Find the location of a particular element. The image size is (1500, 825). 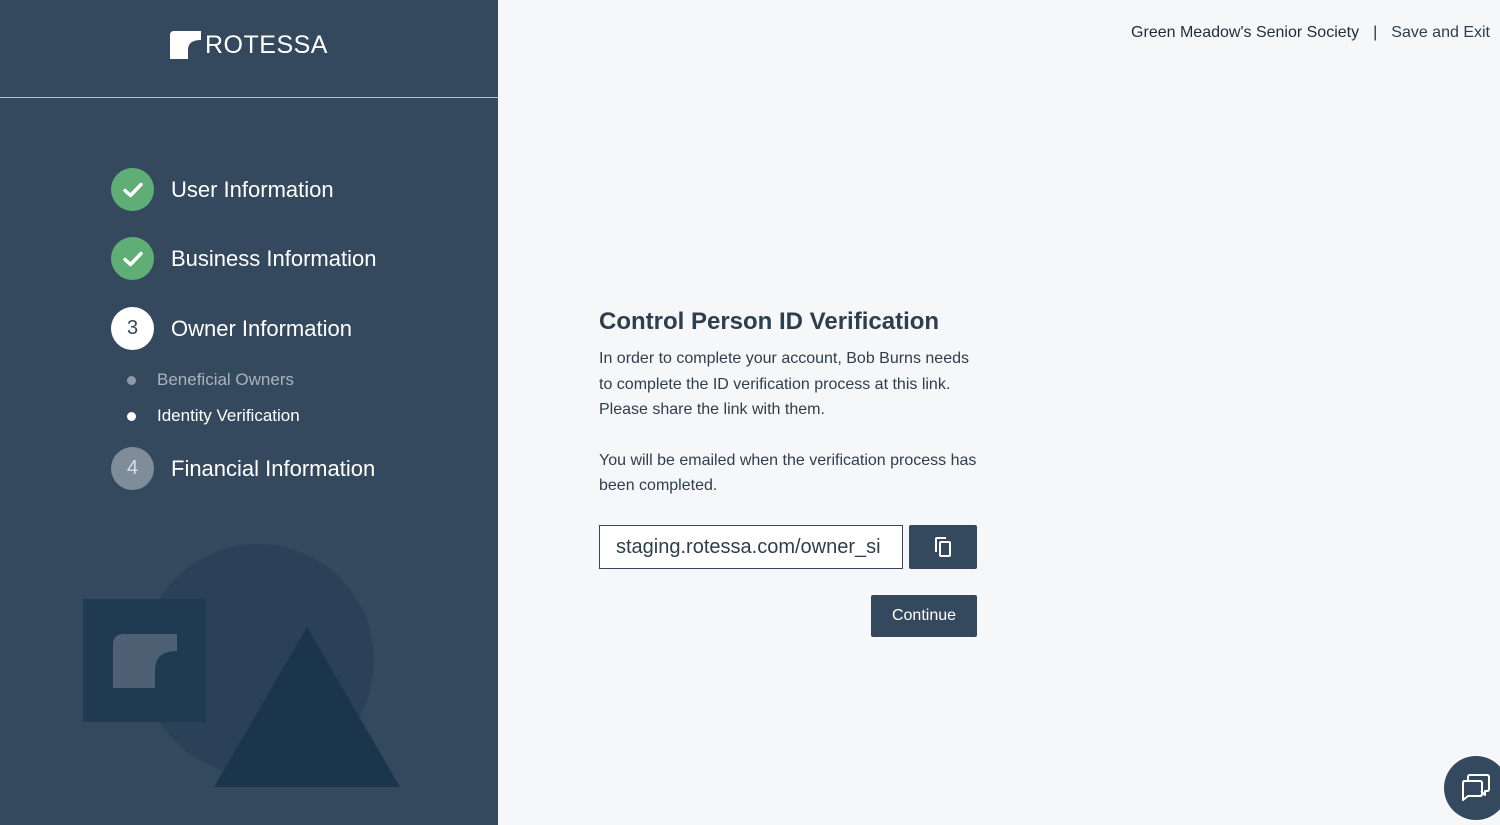

substep-beneficial-owners: Beneficial Owners is located at coordinates (210, 380).